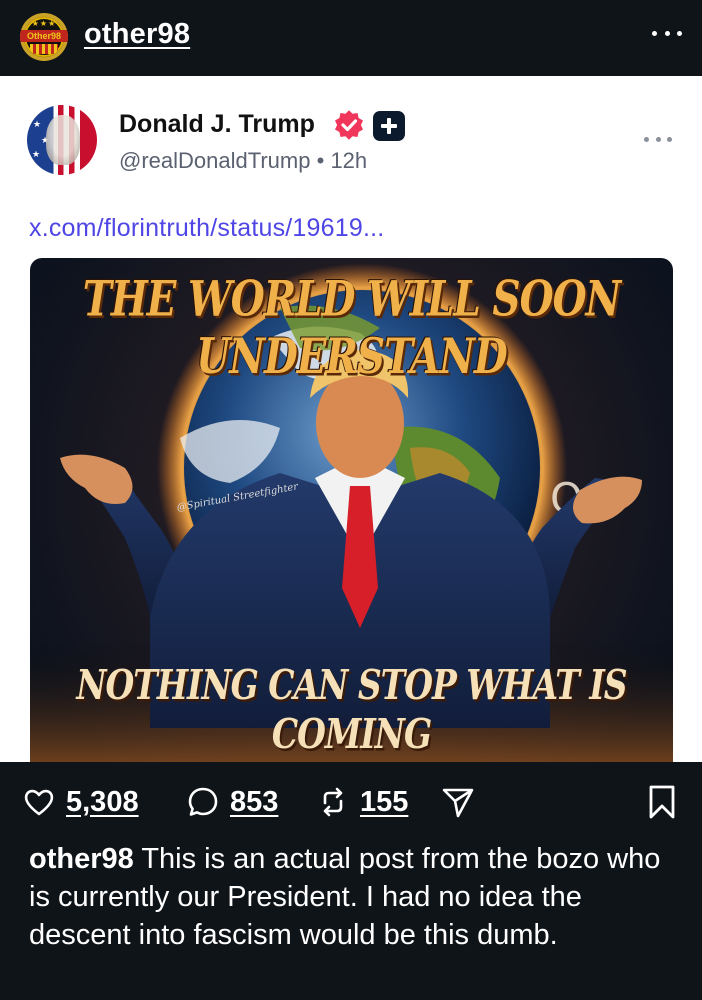 The width and height of the screenshot is (702, 1000). I want to click on post-time: 12h, so click(349, 160).